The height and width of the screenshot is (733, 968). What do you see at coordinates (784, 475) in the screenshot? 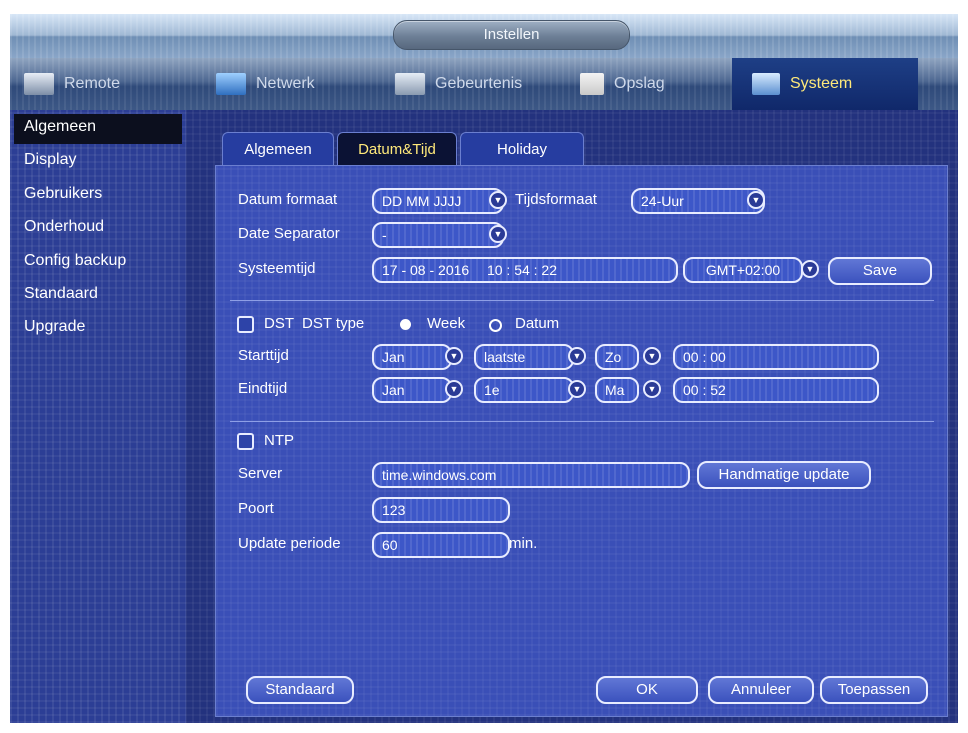
I see `manual-update-button: Handmatige update` at bounding box center [784, 475].